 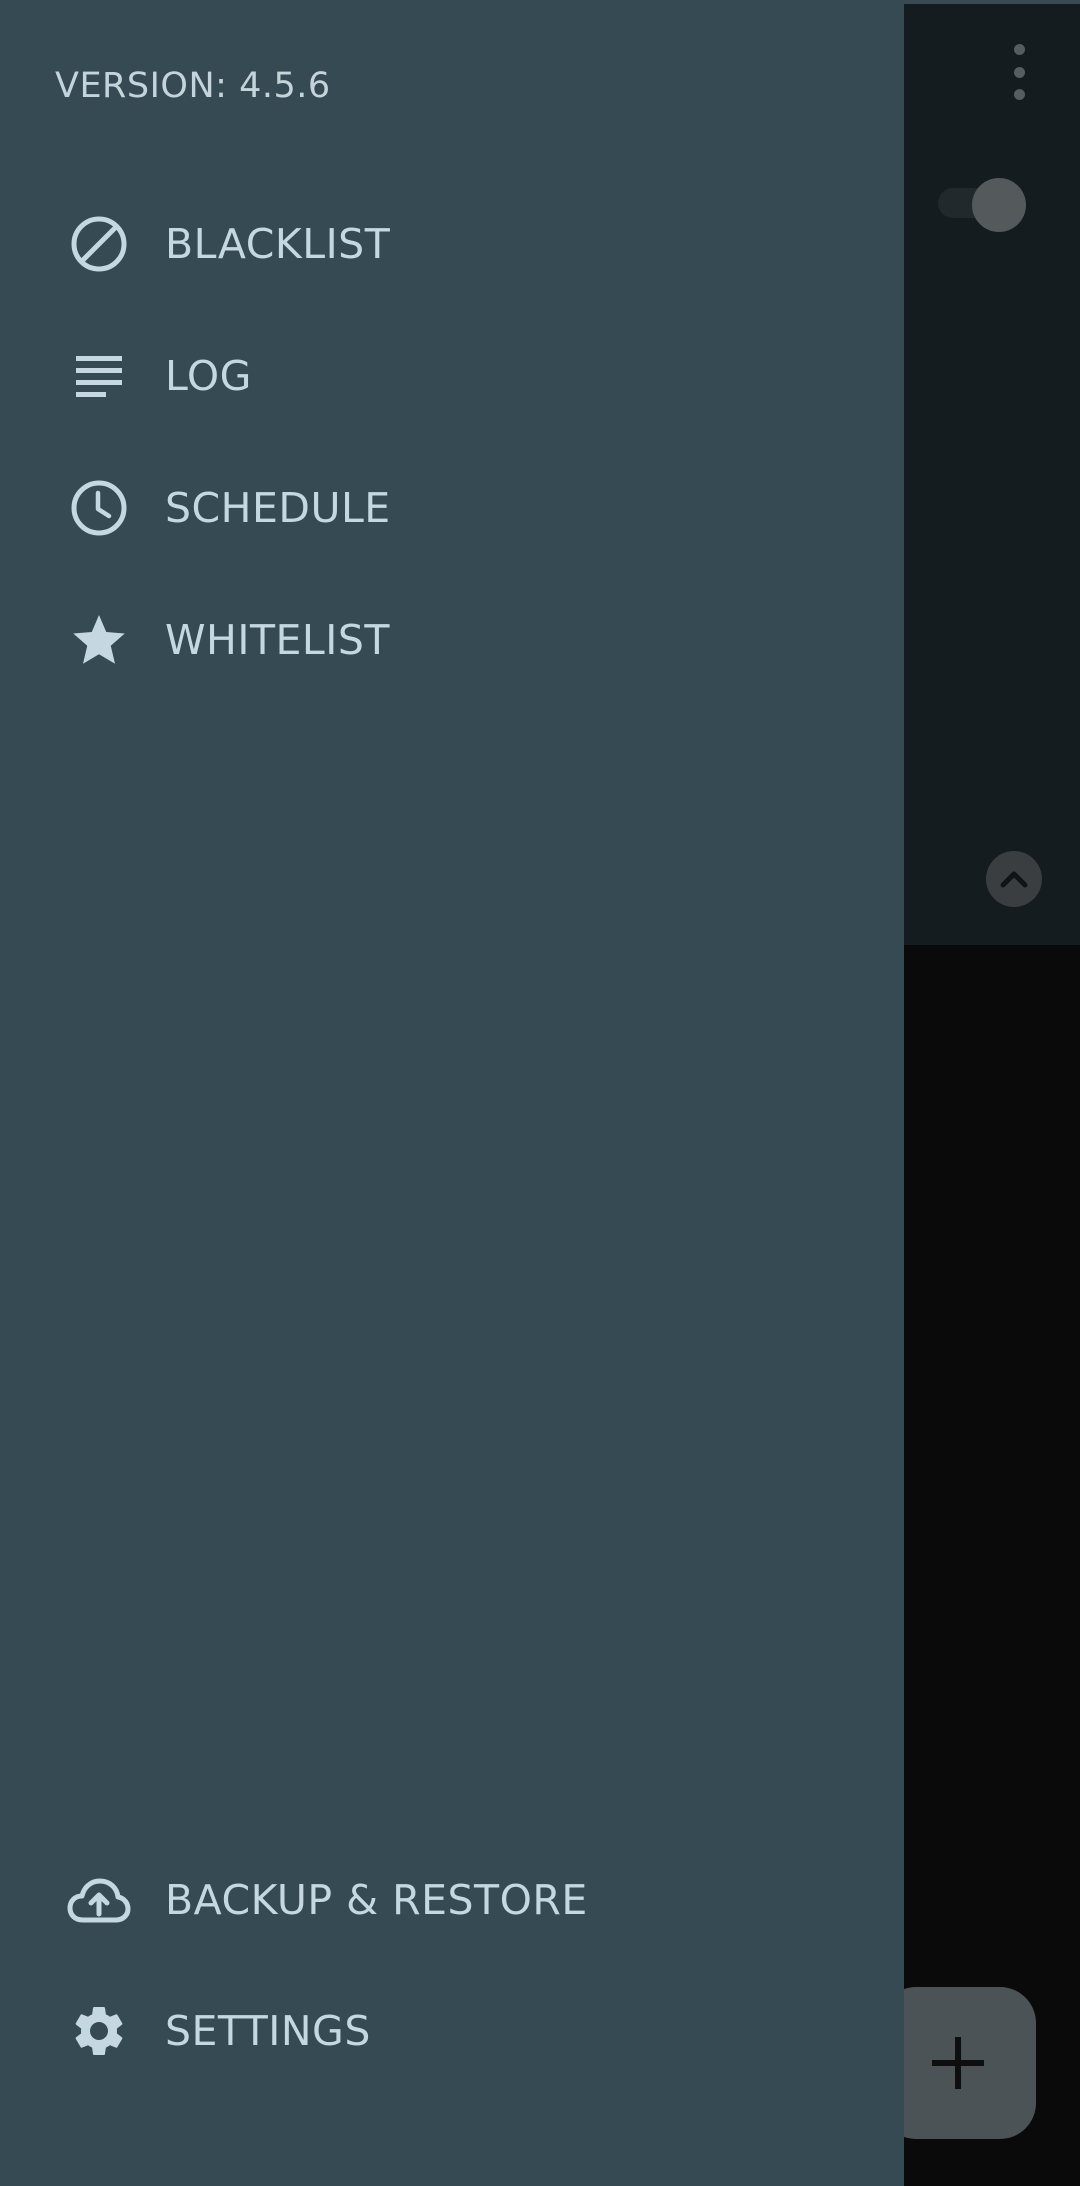 I want to click on notes-icon, so click(x=99, y=376).